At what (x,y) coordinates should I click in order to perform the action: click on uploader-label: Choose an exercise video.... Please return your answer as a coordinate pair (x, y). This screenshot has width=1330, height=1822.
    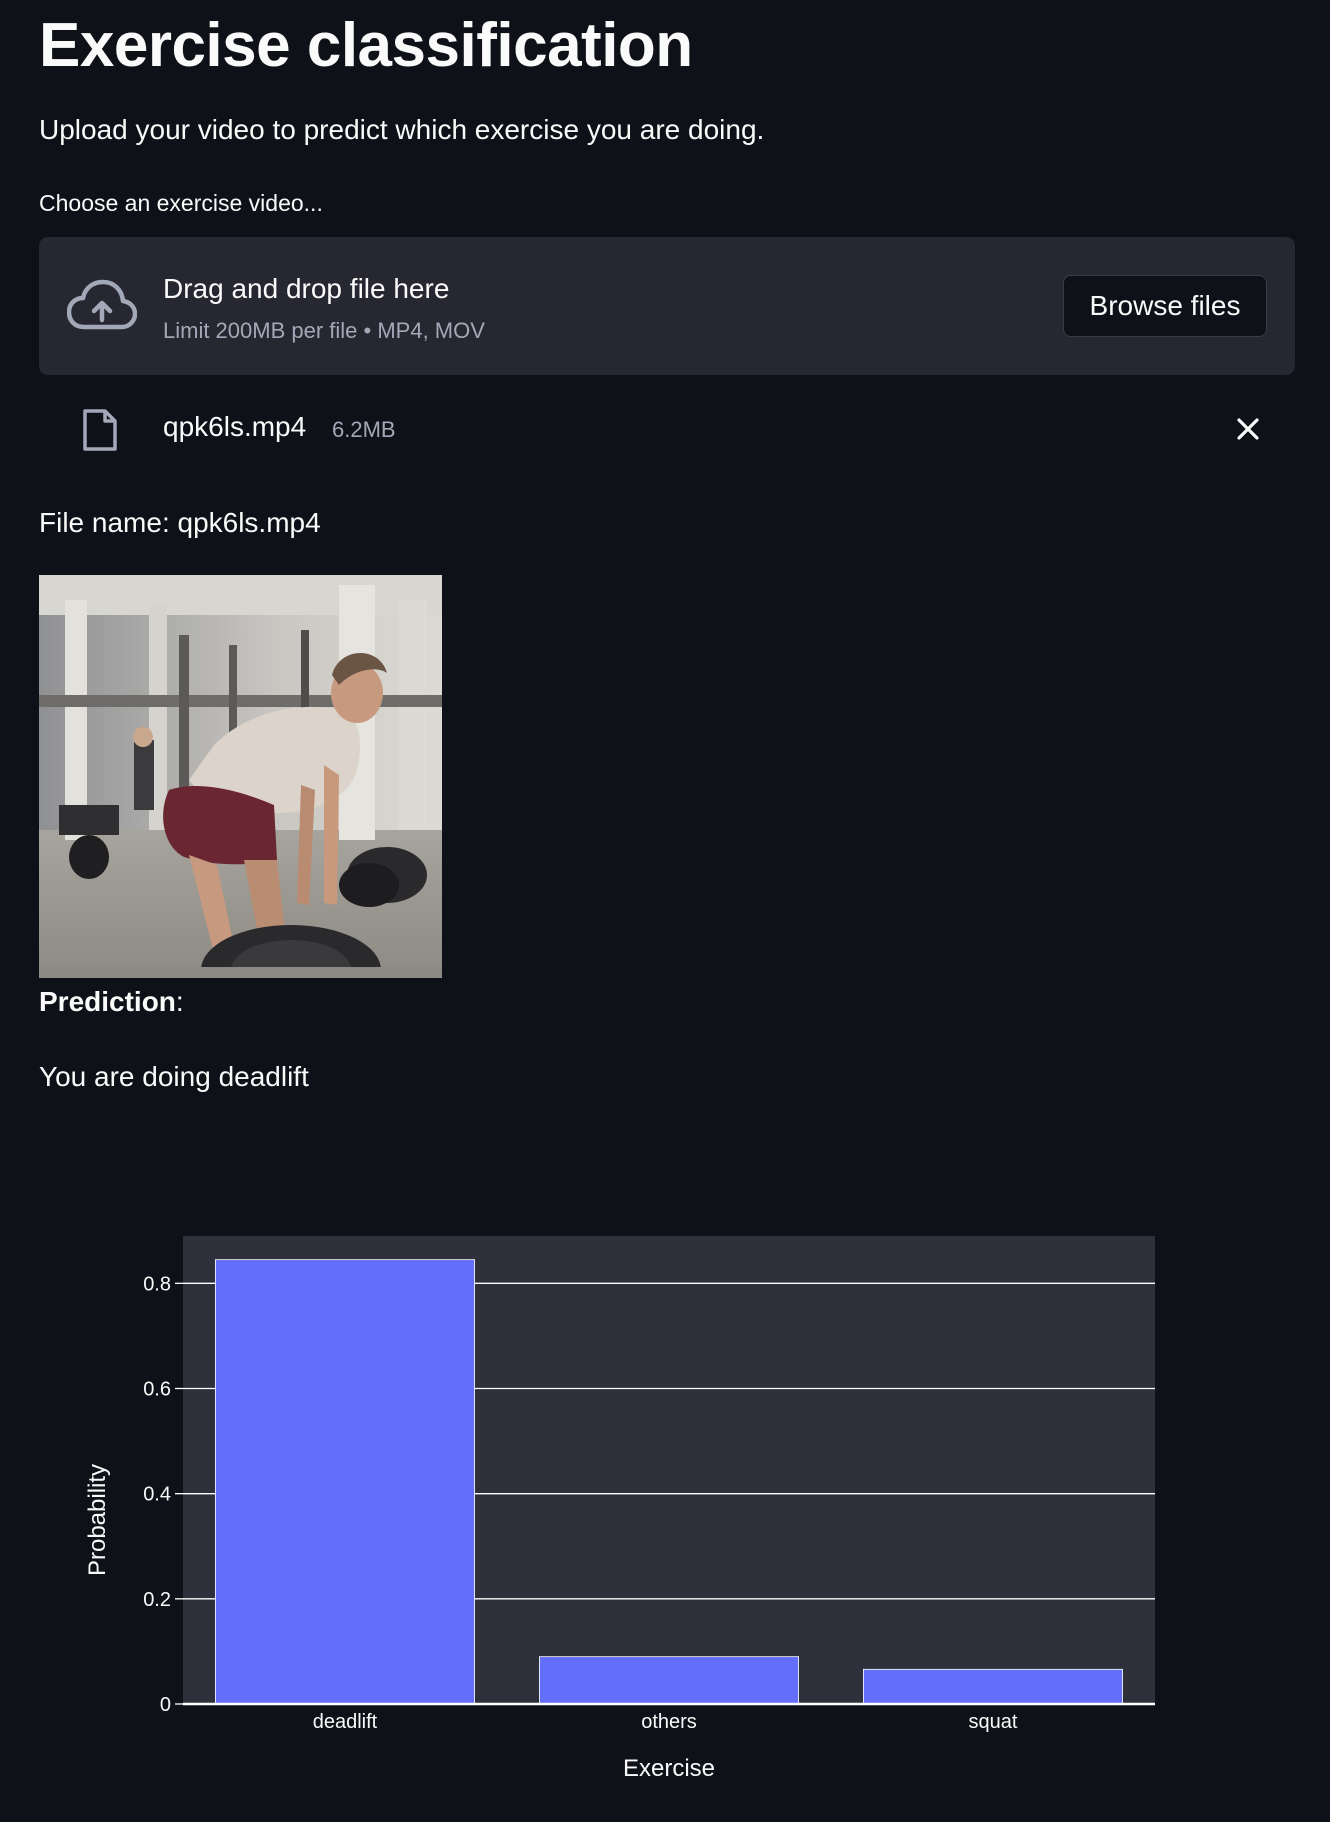
    Looking at the image, I should click on (181, 203).